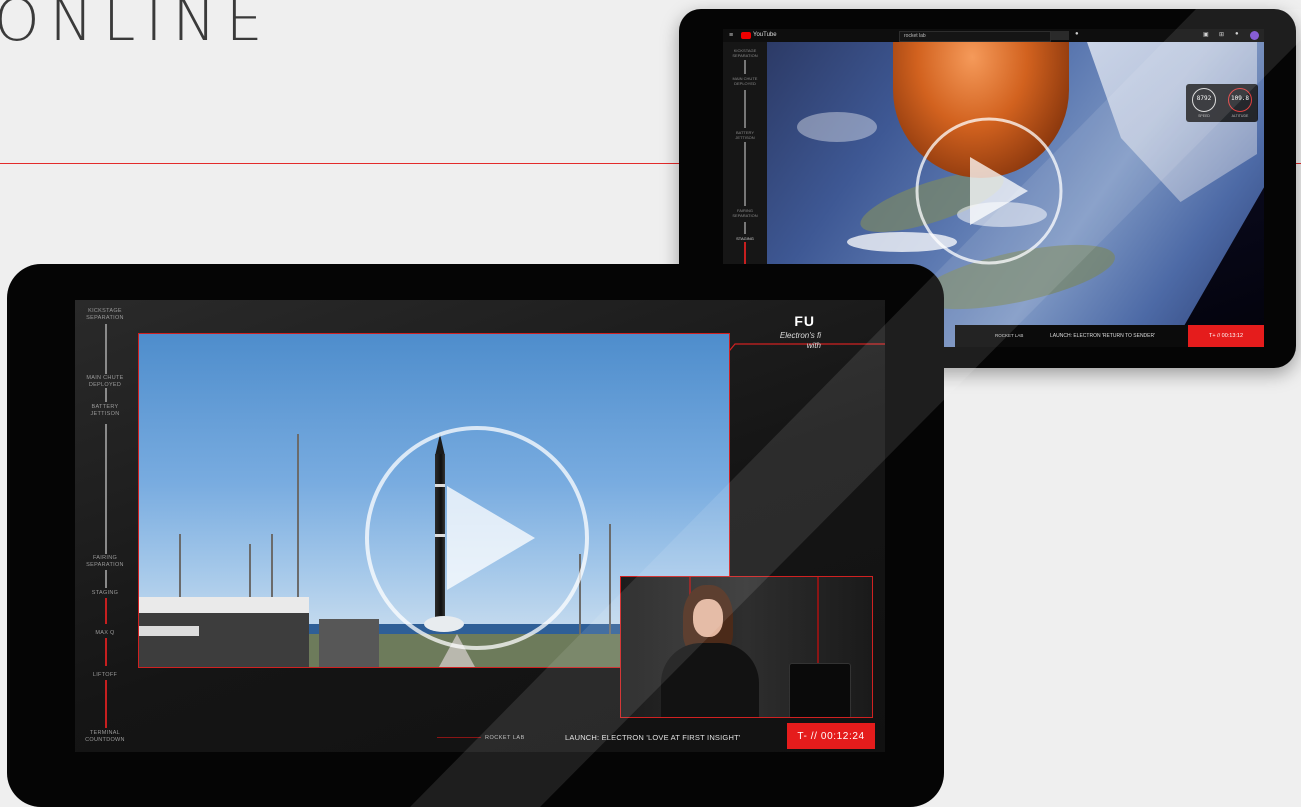 The width and height of the screenshot is (1301, 807). Describe the element at coordinates (745, 135) in the screenshot. I see `back-milestone-label: BATTERY JETTISON` at that location.